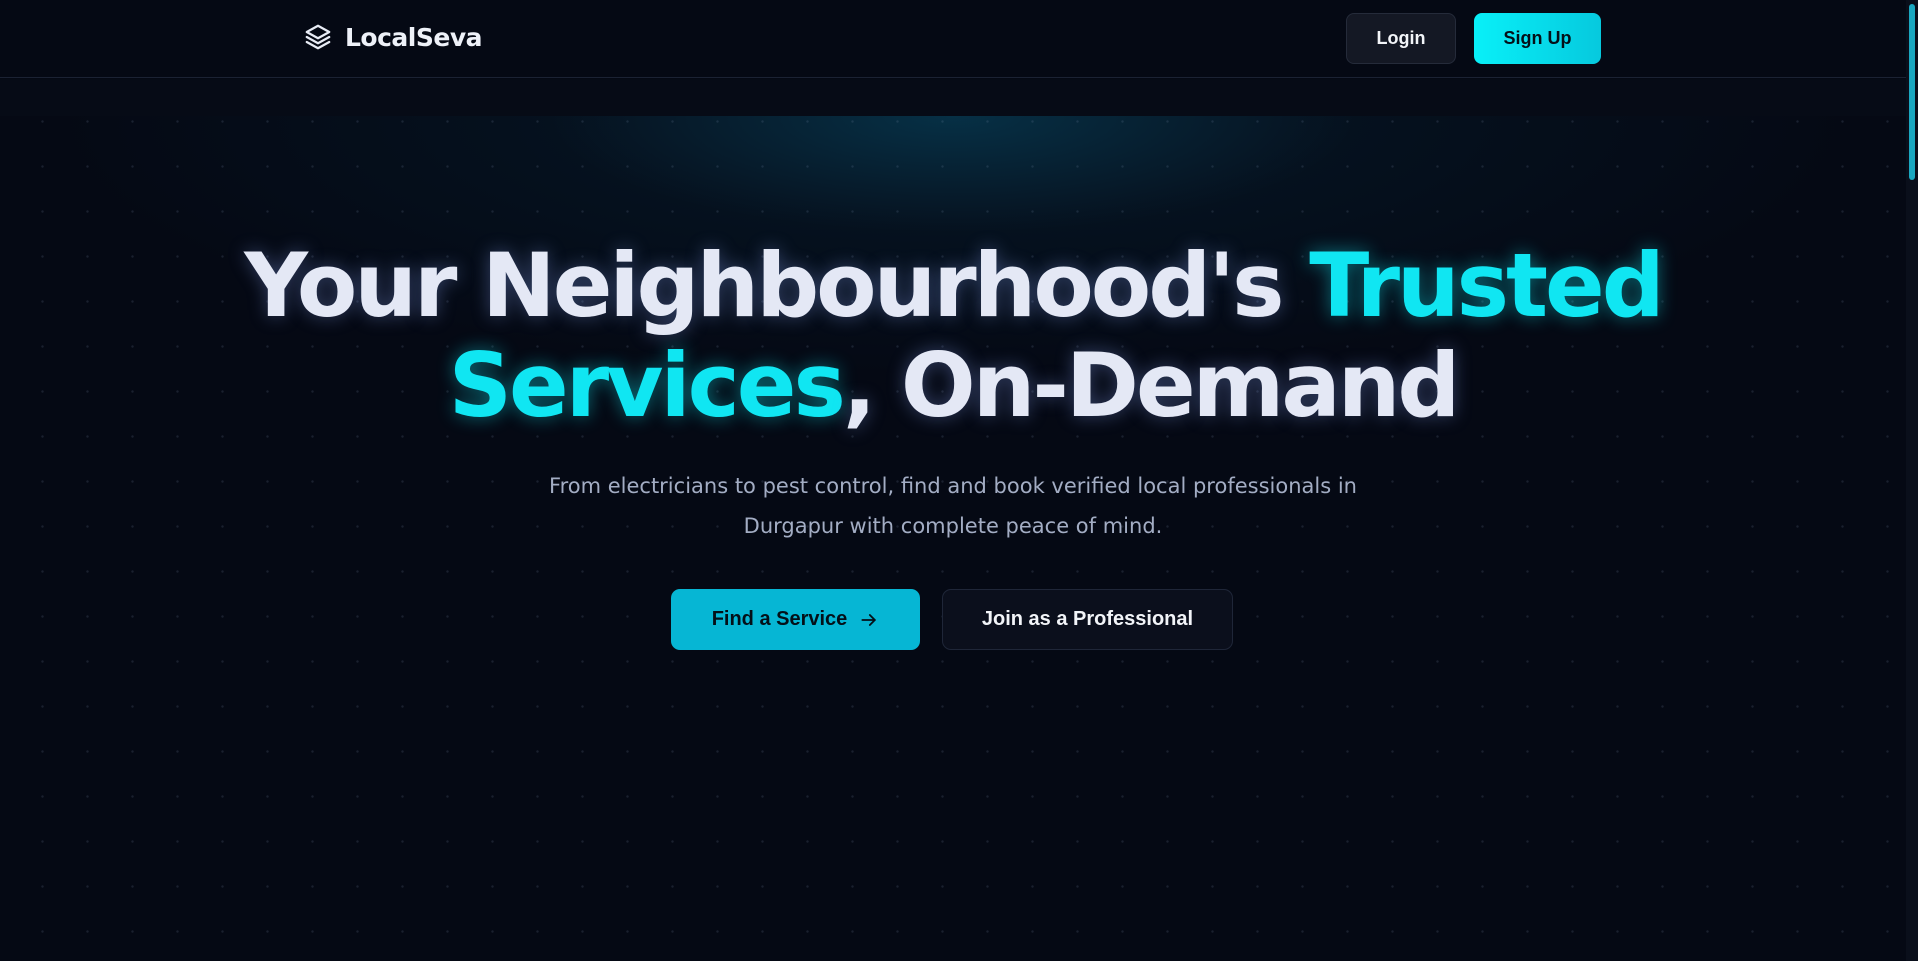  What do you see at coordinates (869, 619) in the screenshot?
I see `arrow-right-icon` at bounding box center [869, 619].